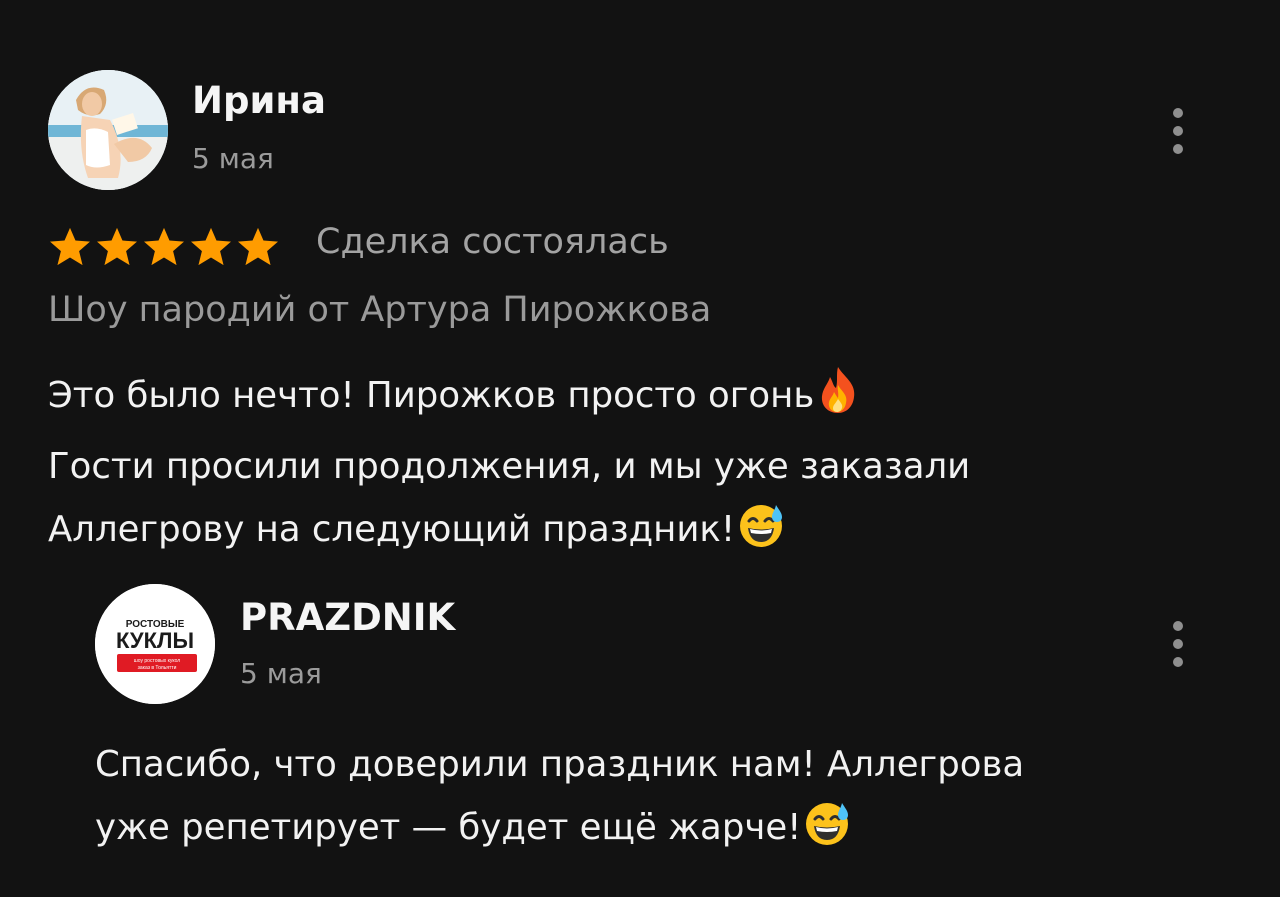 The height and width of the screenshot is (897, 1280). I want to click on review-service-name: Шоу пародий от Артура Пирожкова, so click(379, 310).